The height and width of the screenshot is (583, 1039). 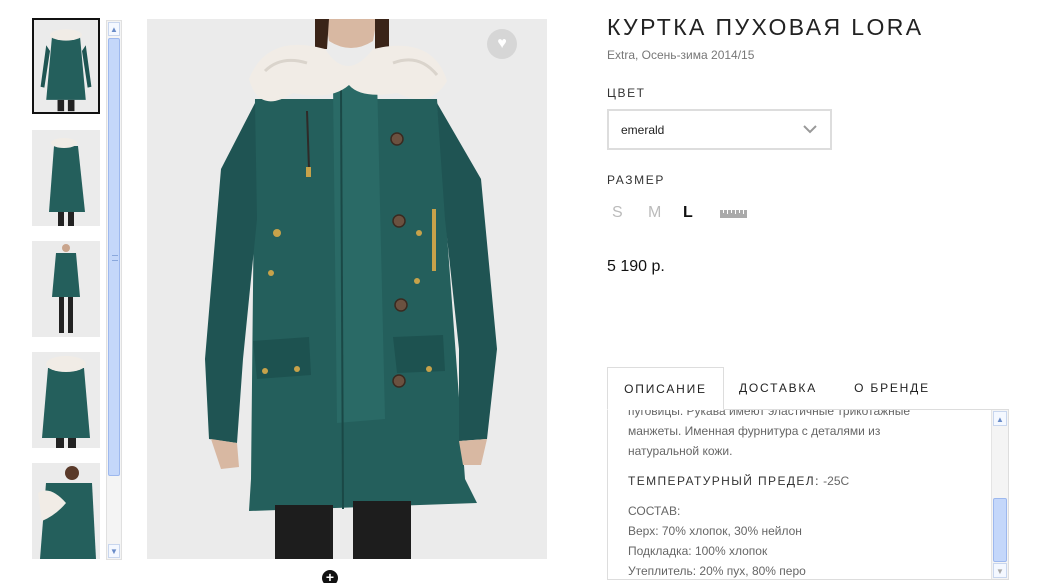 I want to click on description-text: натуральной кожи., so click(x=680, y=451).